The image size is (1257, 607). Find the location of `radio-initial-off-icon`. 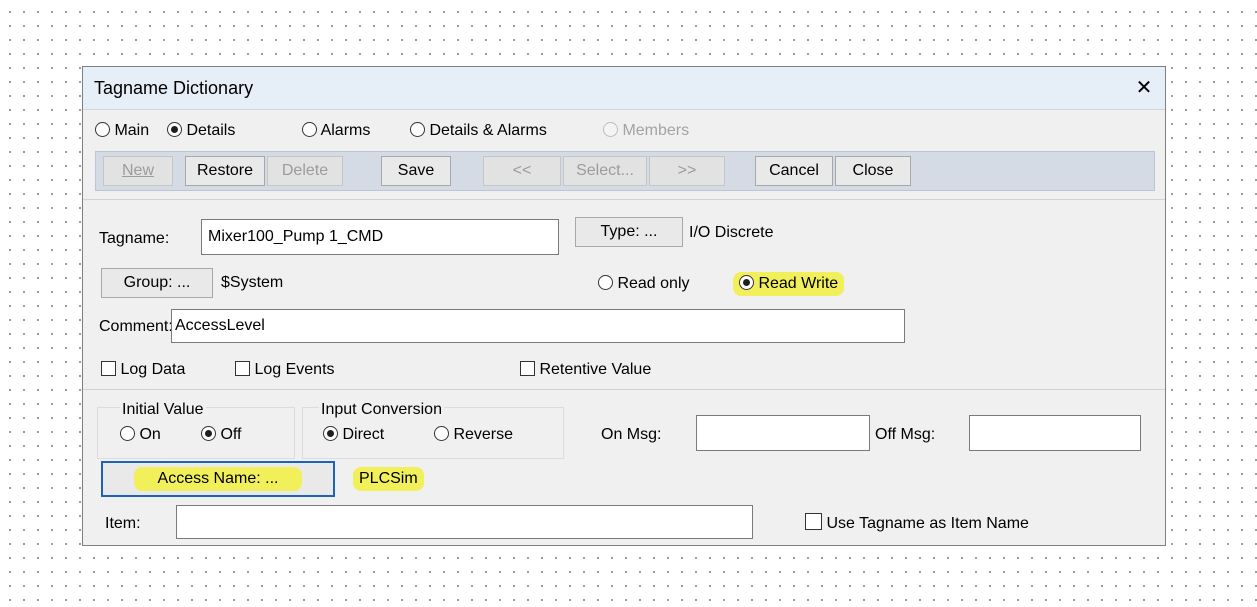

radio-initial-off-icon is located at coordinates (208, 433).